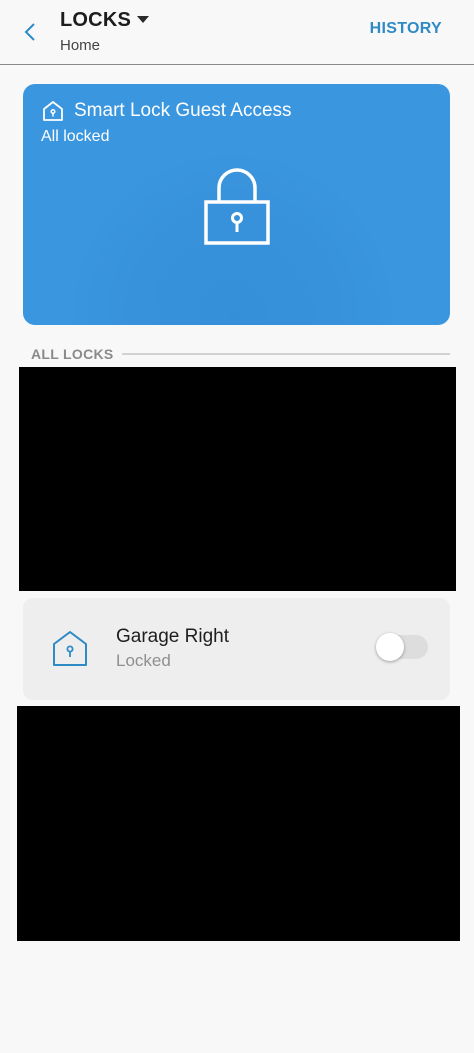  I want to click on lock-name: Garage Right, so click(173, 636).